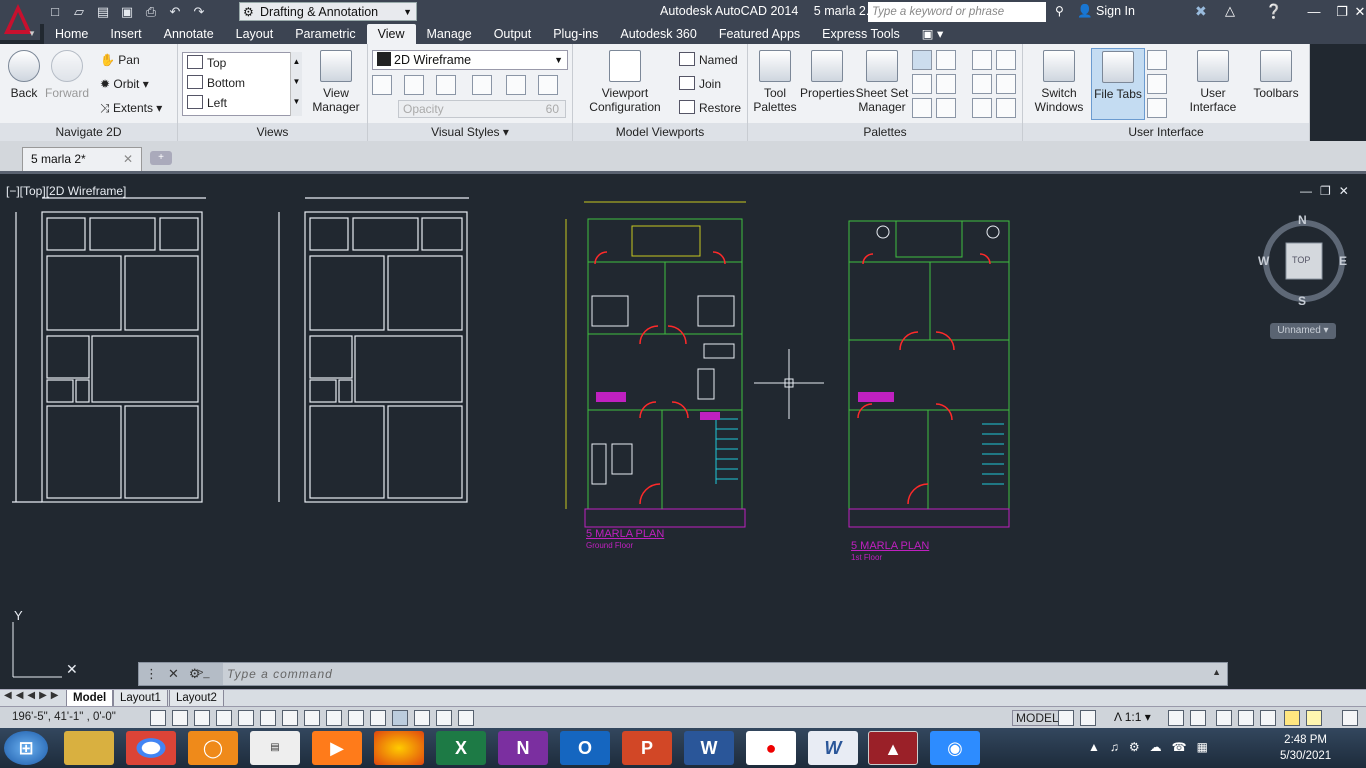  What do you see at coordinates (1314, 718) in the screenshot?
I see `lightbulb-icon` at bounding box center [1314, 718].